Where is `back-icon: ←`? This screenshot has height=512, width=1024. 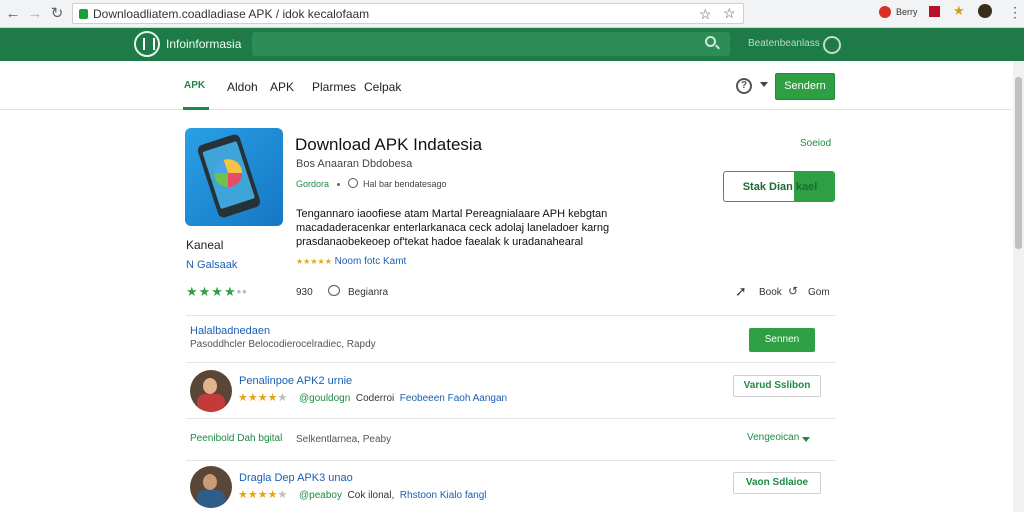
back-icon: ← is located at coordinates (13, 14).